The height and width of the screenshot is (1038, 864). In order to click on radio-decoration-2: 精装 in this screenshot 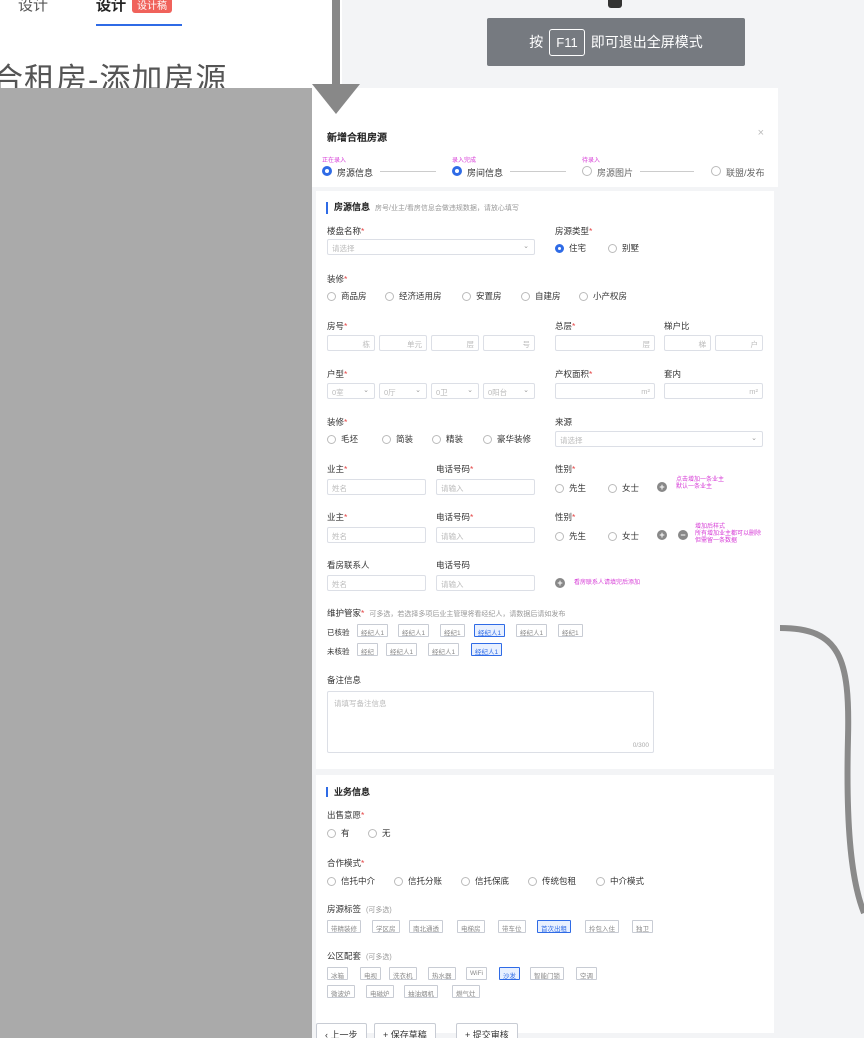, I will do `click(447, 439)`.